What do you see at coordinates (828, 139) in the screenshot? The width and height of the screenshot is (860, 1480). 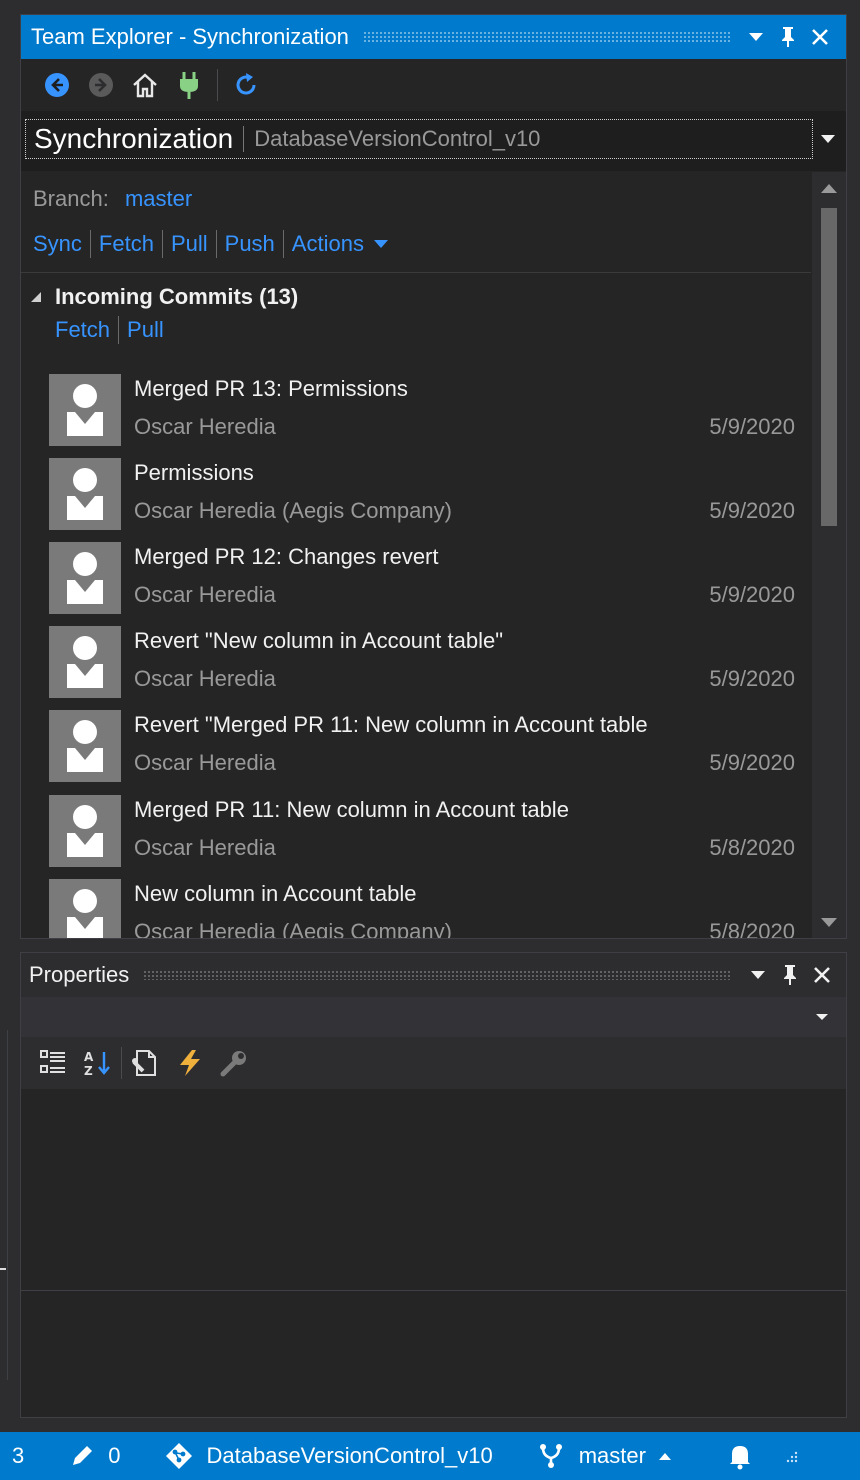 I see `page-dropdown-icon` at bounding box center [828, 139].